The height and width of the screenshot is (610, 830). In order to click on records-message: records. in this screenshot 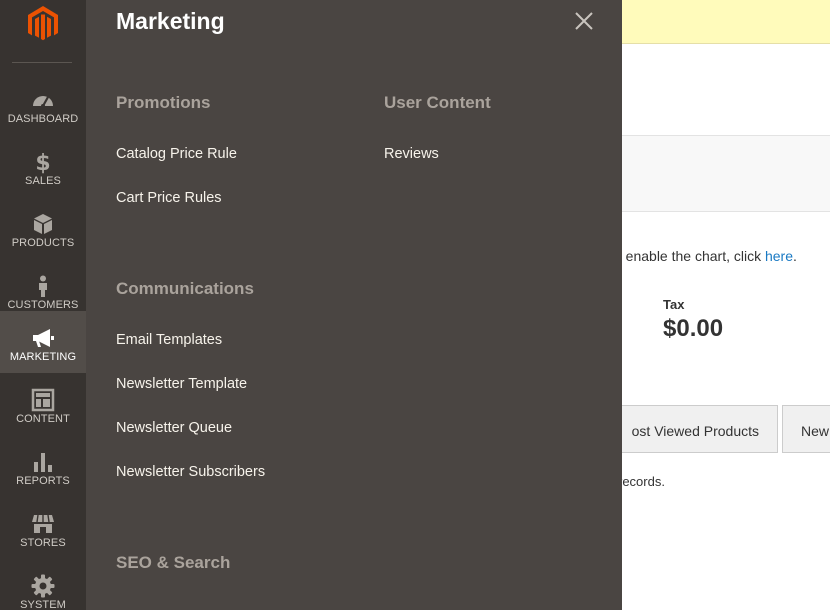, I will do `click(641, 481)`.